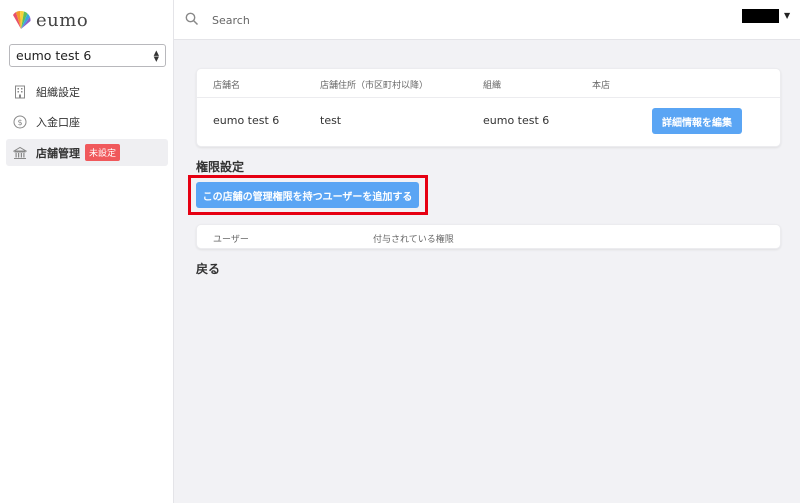 The height and width of the screenshot is (503, 800). Describe the element at coordinates (601, 86) in the screenshot. I see `column-header-head-office: 本店` at that location.